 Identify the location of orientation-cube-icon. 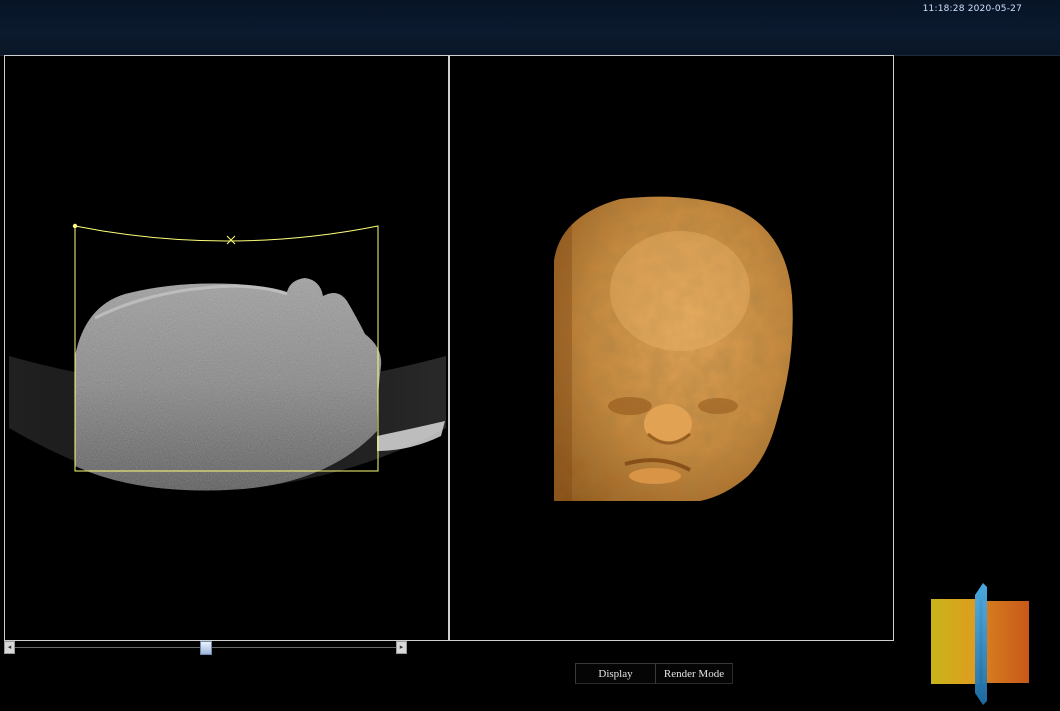
(980, 641).